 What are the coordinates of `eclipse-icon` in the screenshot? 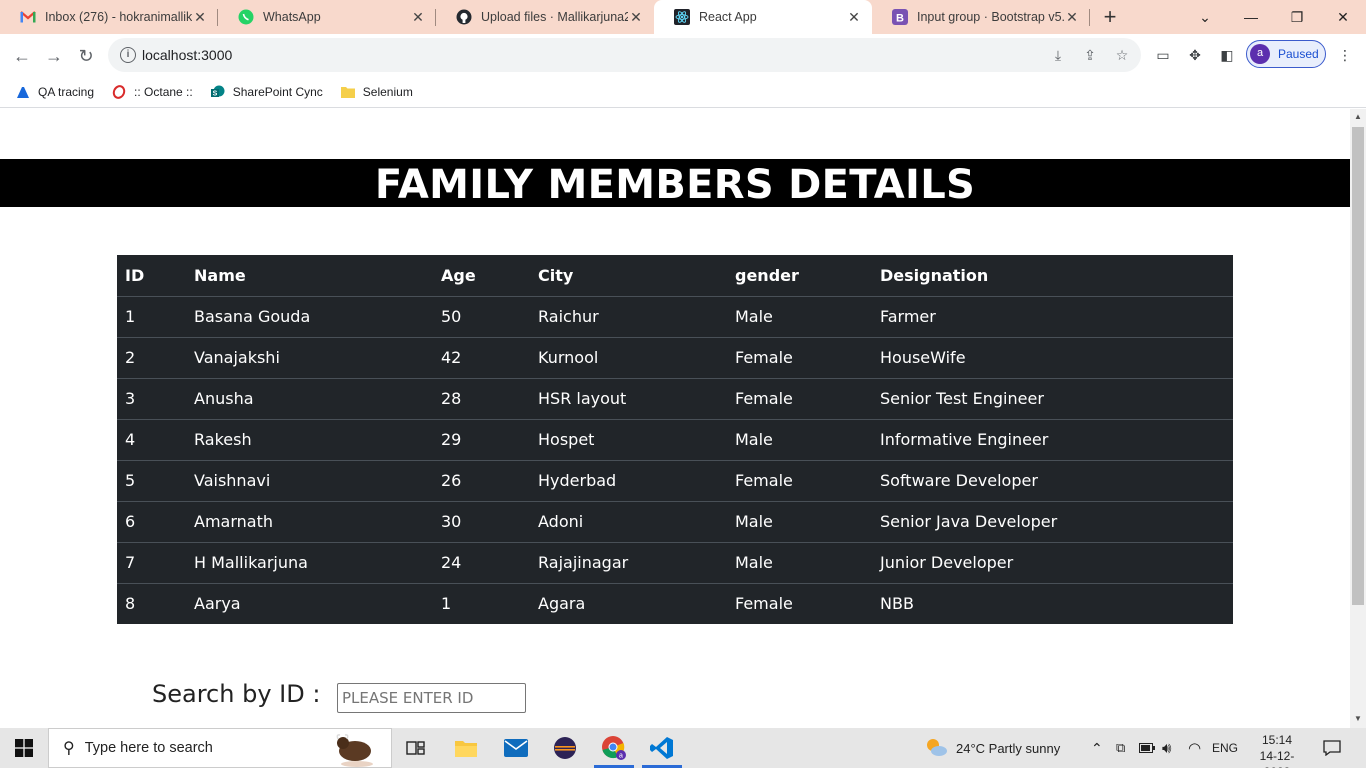 It's located at (565, 748).